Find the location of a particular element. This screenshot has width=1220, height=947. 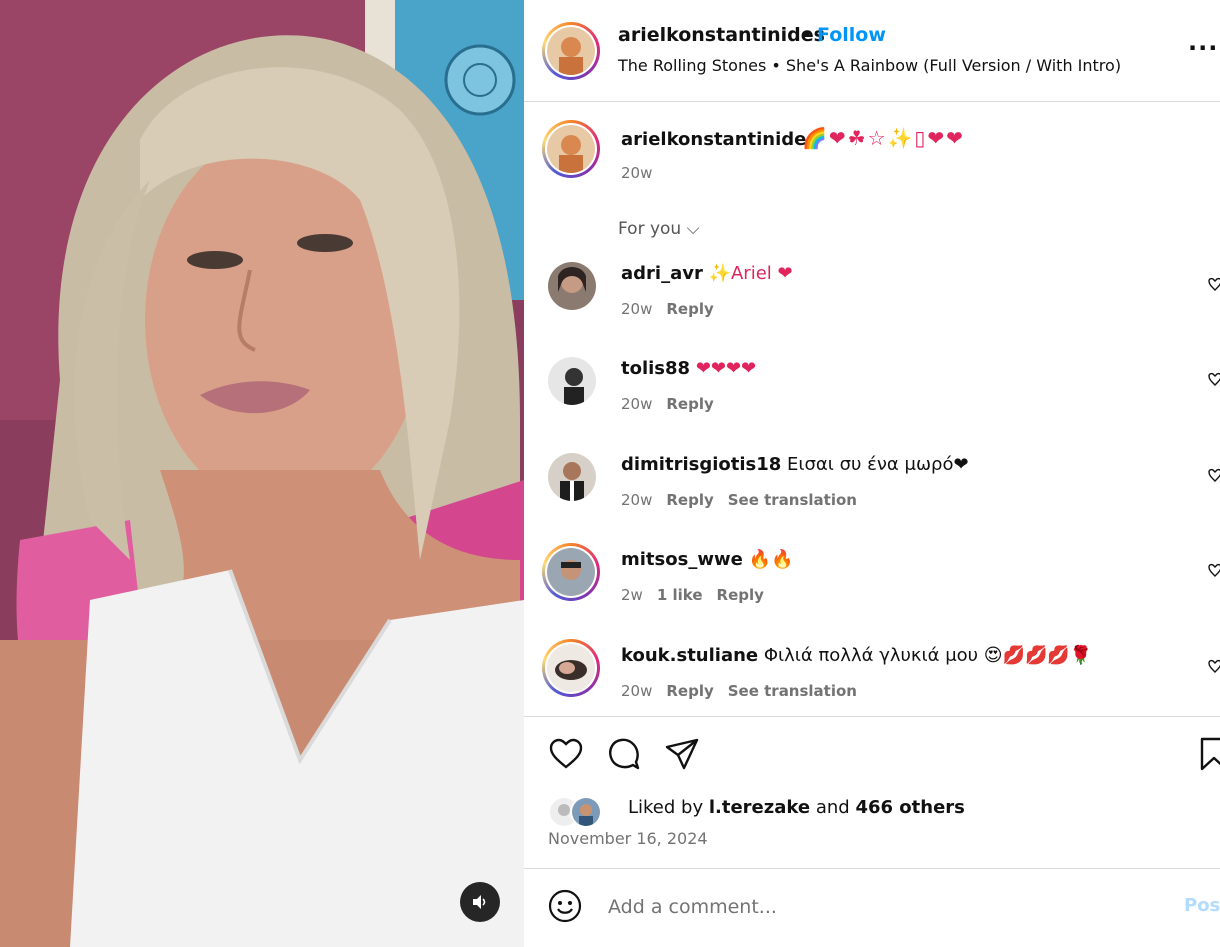

comment-likes-count: 1 like is located at coordinates (680, 595).